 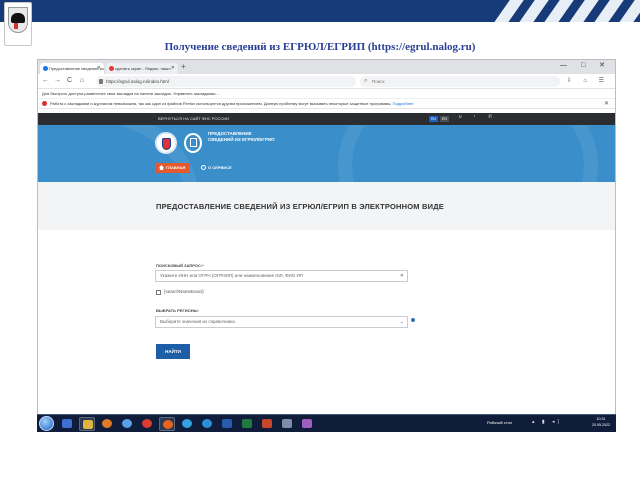 What do you see at coordinates (474, 117) in the screenshot?
I see `twitter-icon: ᵗ` at bounding box center [474, 117].